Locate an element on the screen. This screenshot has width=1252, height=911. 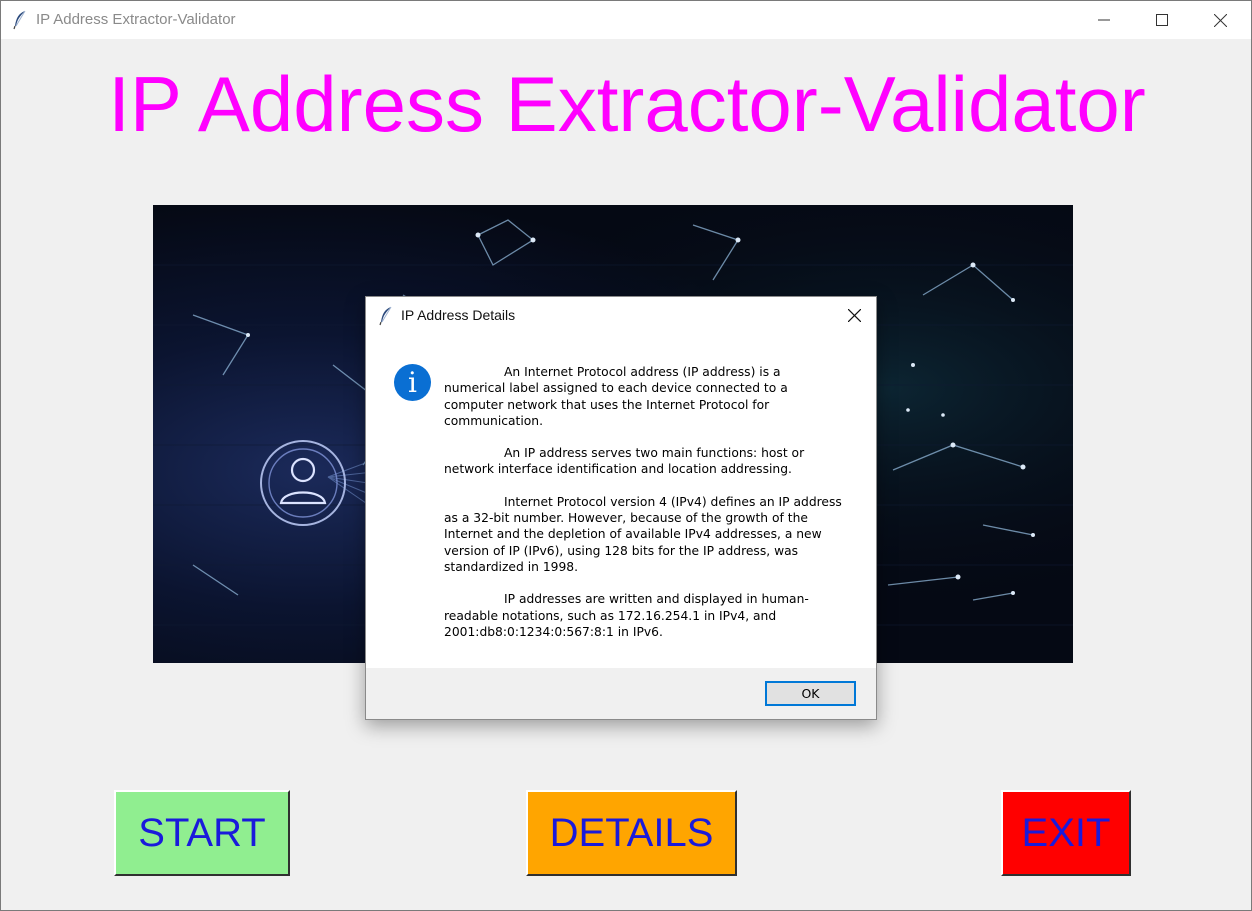
minimize-button is located at coordinates (1104, 20).